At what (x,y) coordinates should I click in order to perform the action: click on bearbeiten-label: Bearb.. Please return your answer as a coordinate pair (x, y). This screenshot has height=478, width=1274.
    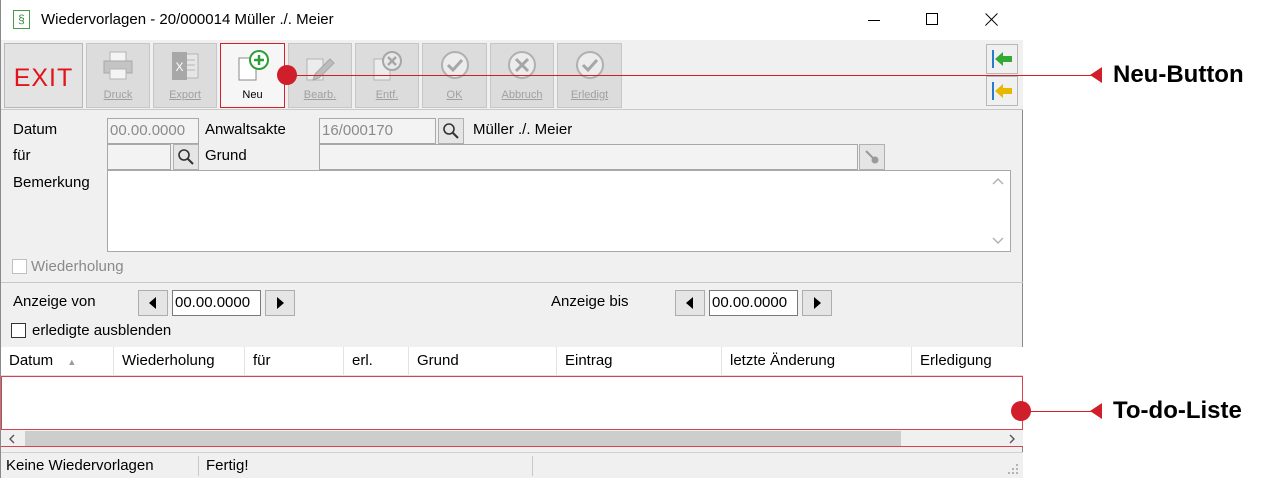
    Looking at the image, I should click on (320, 95).